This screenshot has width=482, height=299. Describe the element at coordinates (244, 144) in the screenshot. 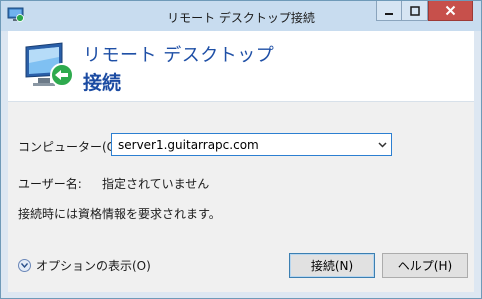

I see `computer-input` at that location.